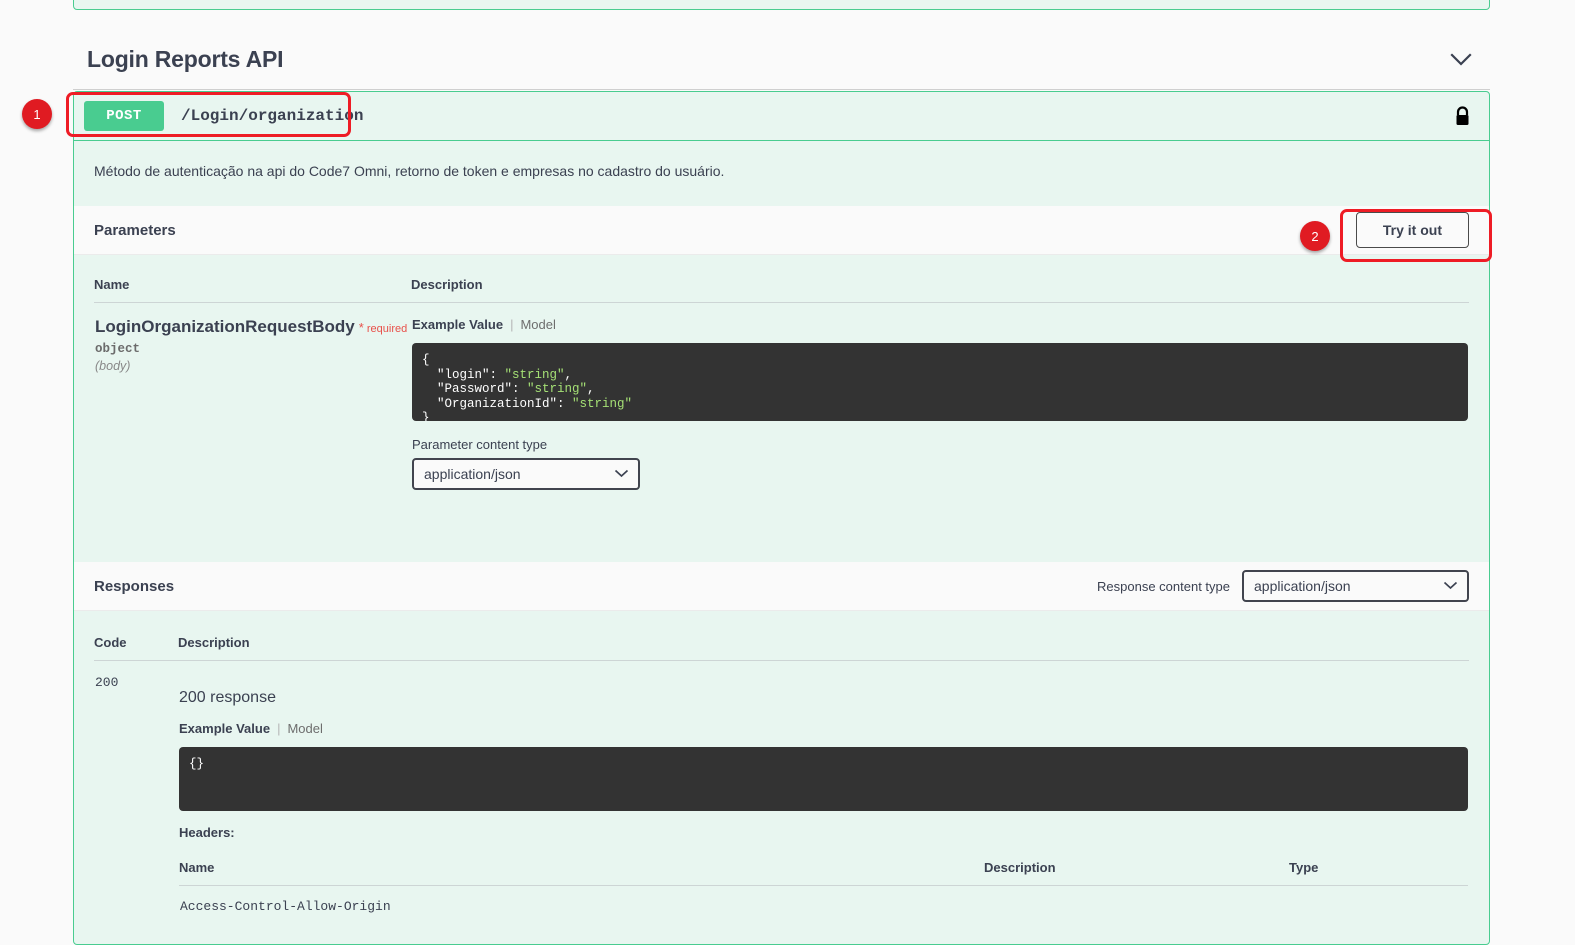 The image size is (1575, 945). Describe the element at coordinates (1462, 116) in the screenshot. I see `lock-icon` at that location.